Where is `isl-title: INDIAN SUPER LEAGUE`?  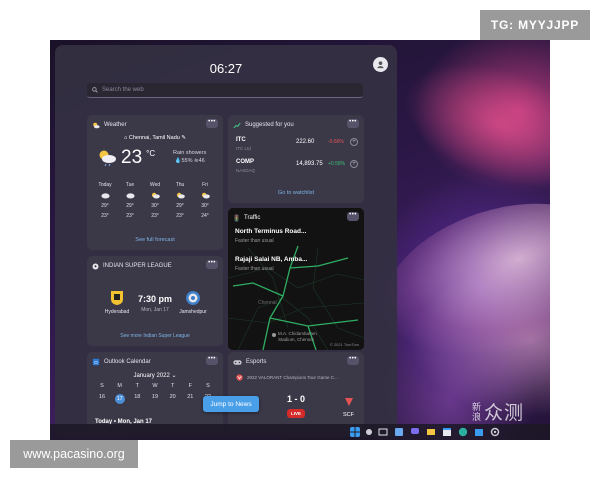
isl-title: INDIAN SUPER LEAGUE is located at coordinates (137, 266).